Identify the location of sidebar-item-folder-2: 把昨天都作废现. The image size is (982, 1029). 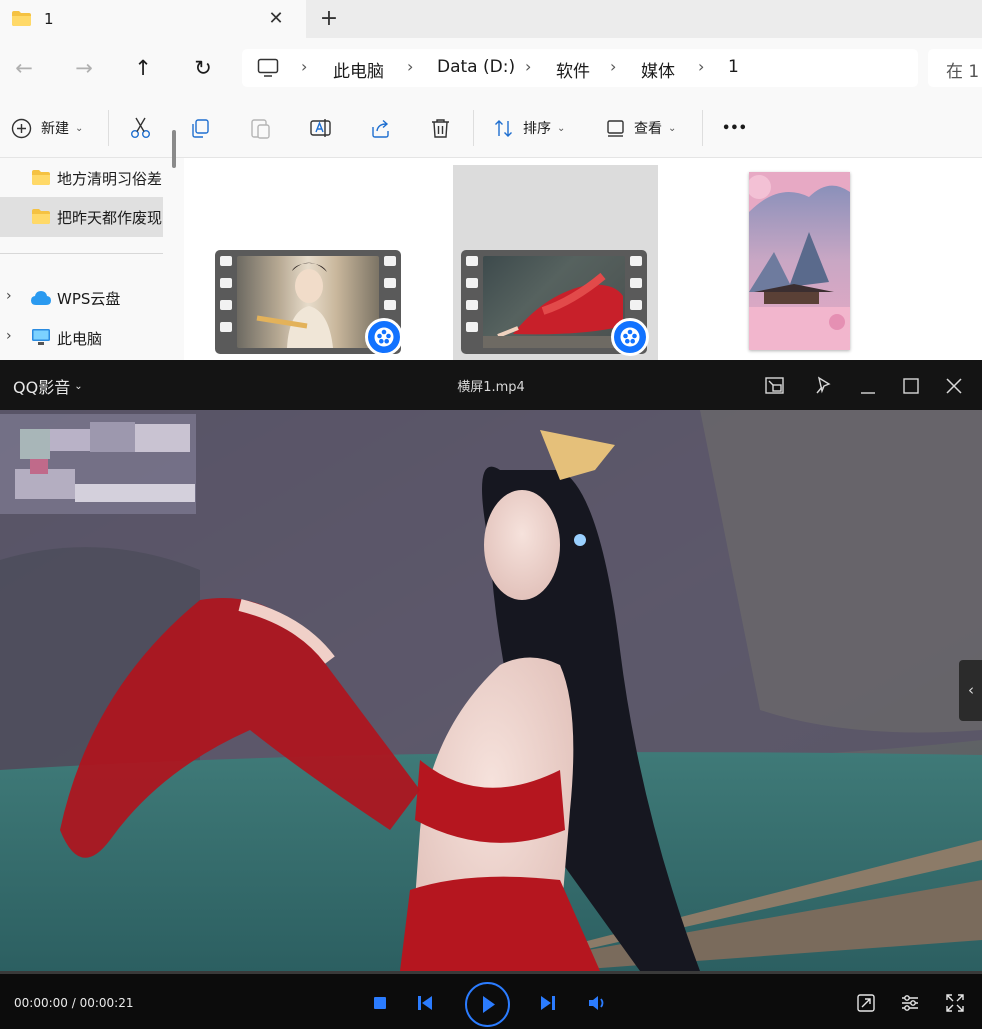
(81, 217).